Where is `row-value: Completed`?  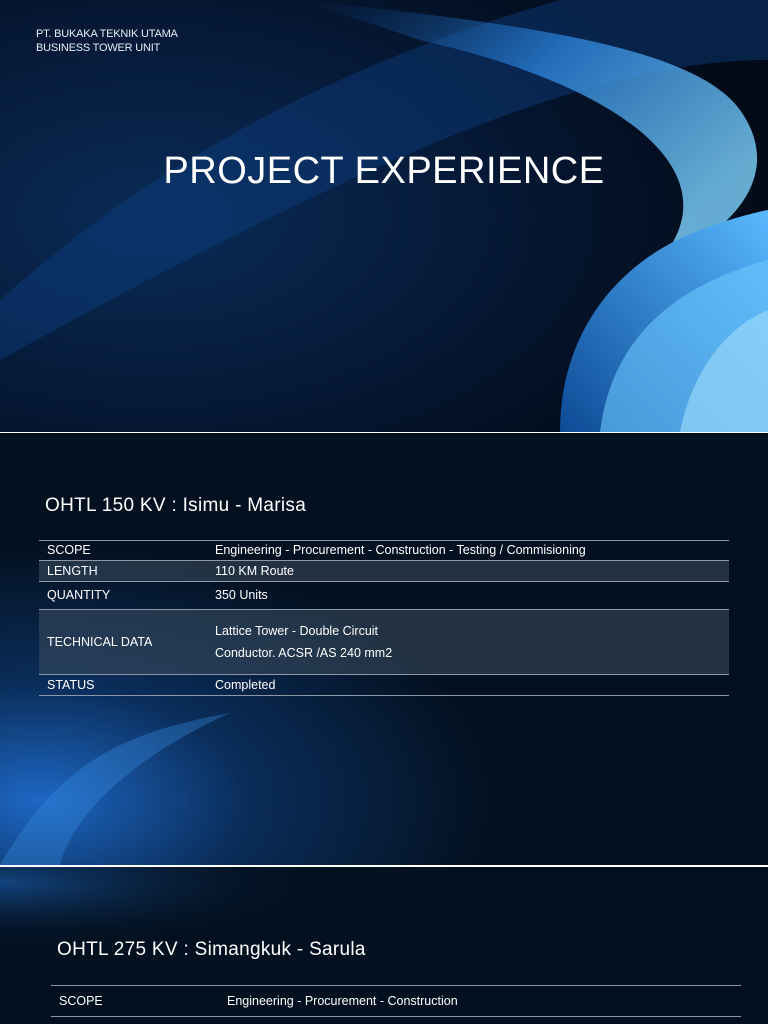 row-value: Completed is located at coordinates (468, 685).